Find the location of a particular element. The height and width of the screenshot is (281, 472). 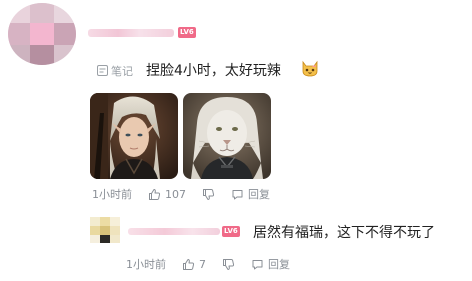

reply-button: 回复 is located at coordinates (250, 194).